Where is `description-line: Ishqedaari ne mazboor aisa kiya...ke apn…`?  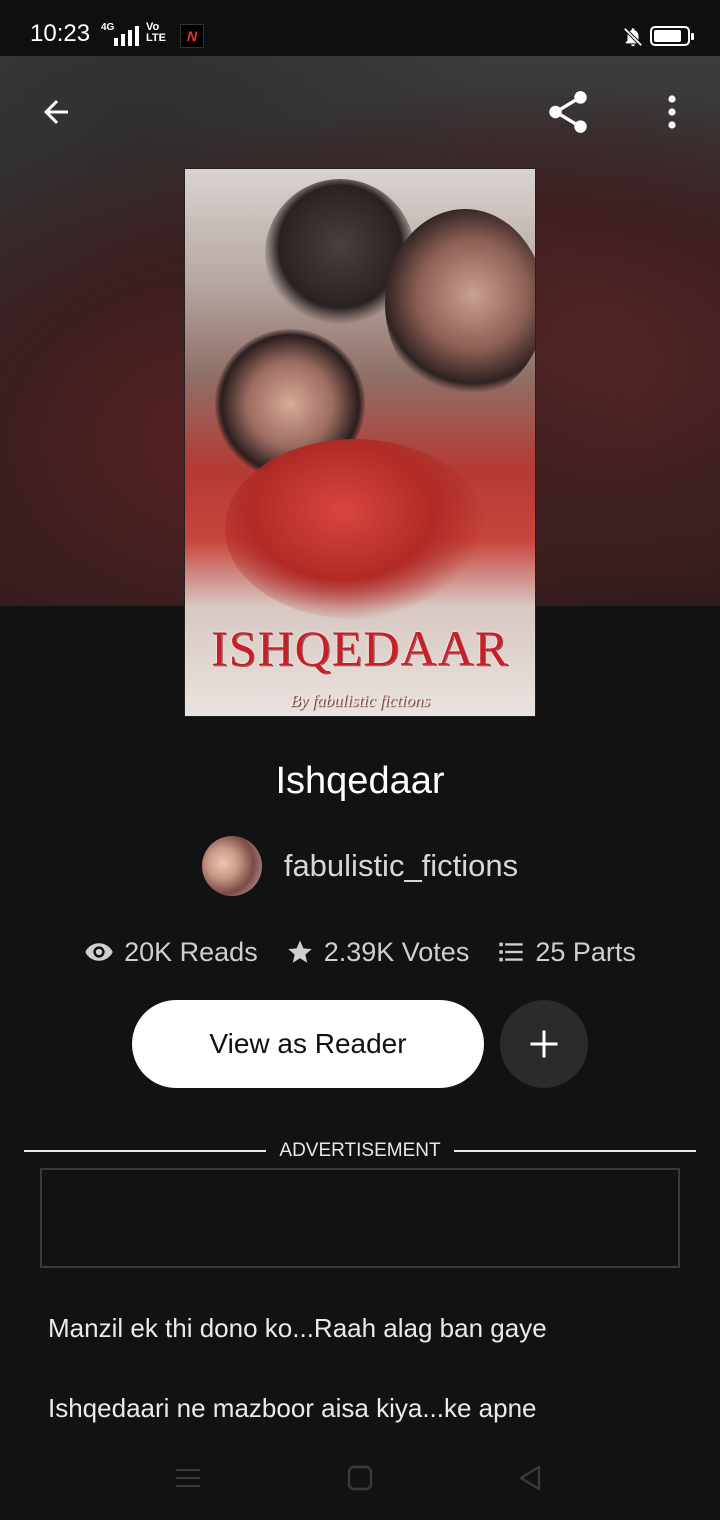
description-line: Ishqedaari ne mazboor aisa kiya...ke apn… is located at coordinates (292, 1408).